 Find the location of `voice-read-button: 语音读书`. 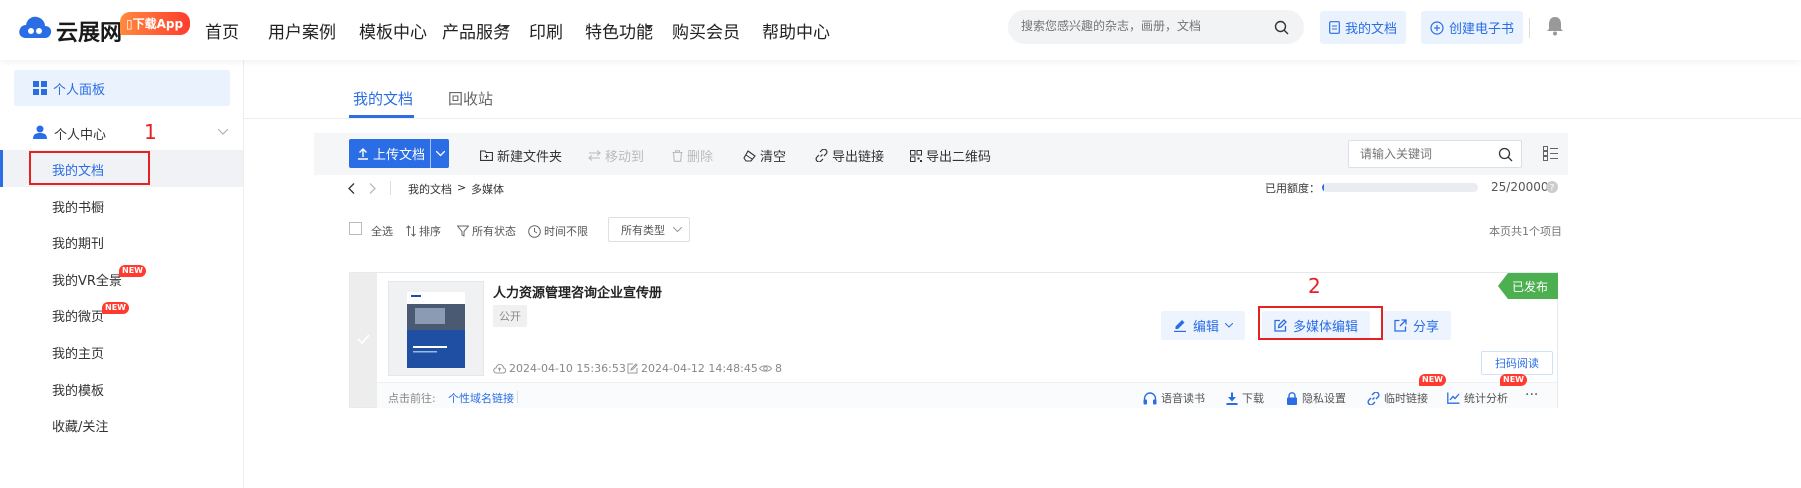

voice-read-button: 语音读书 is located at coordinates (1174, 398).